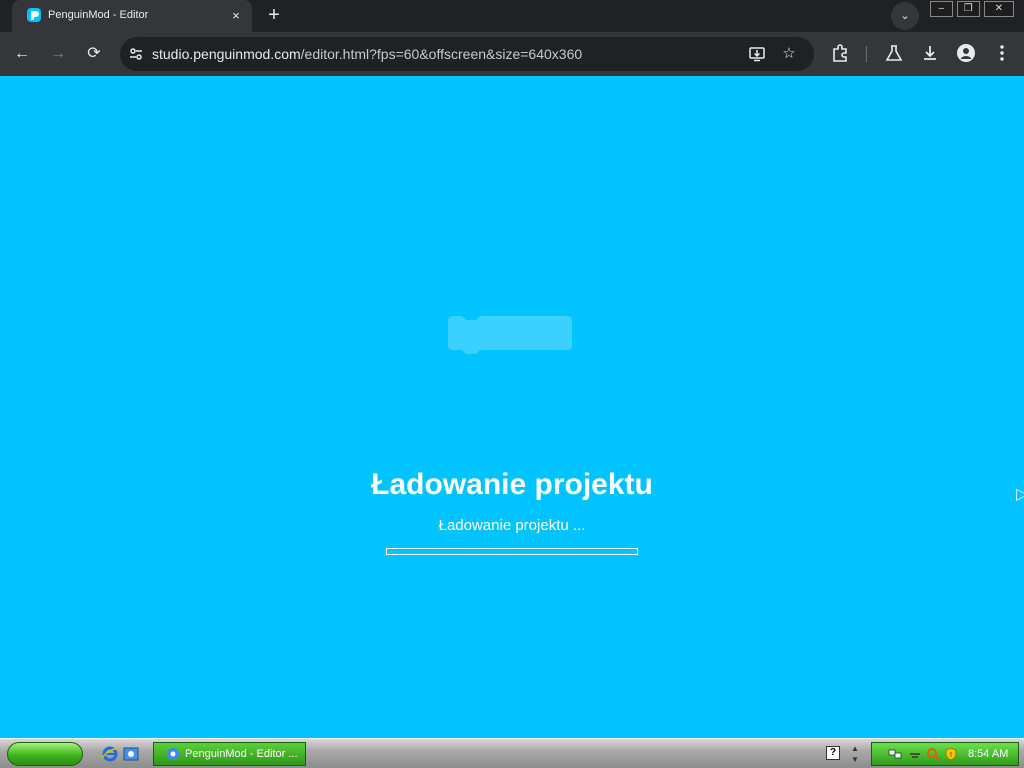 The width and height of the screenshot is (1024, 768). Describe the element at coordinates (94, 54) in the screenshot. I see `reload-icon: ⟳` at that location.